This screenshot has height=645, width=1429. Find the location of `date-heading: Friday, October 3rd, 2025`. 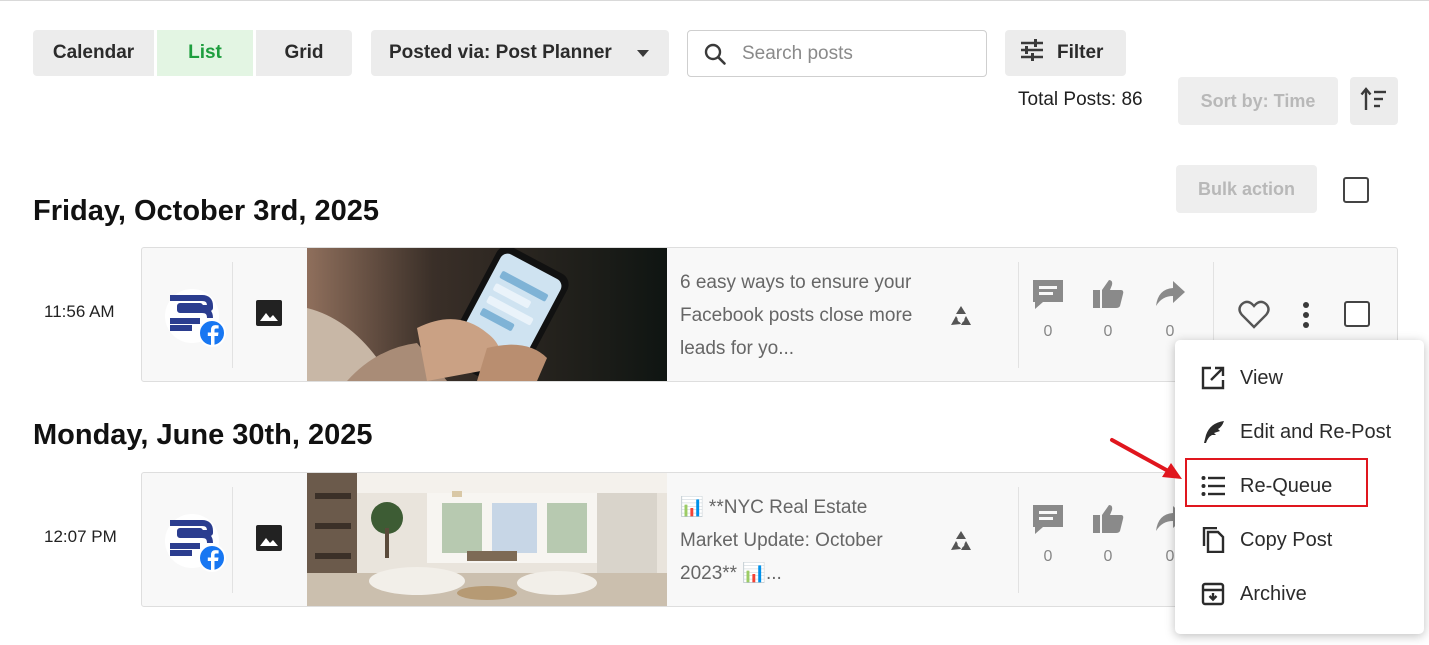

date-heading: Friday, October 3rd, 2025 is located at coordinates (206, 211).